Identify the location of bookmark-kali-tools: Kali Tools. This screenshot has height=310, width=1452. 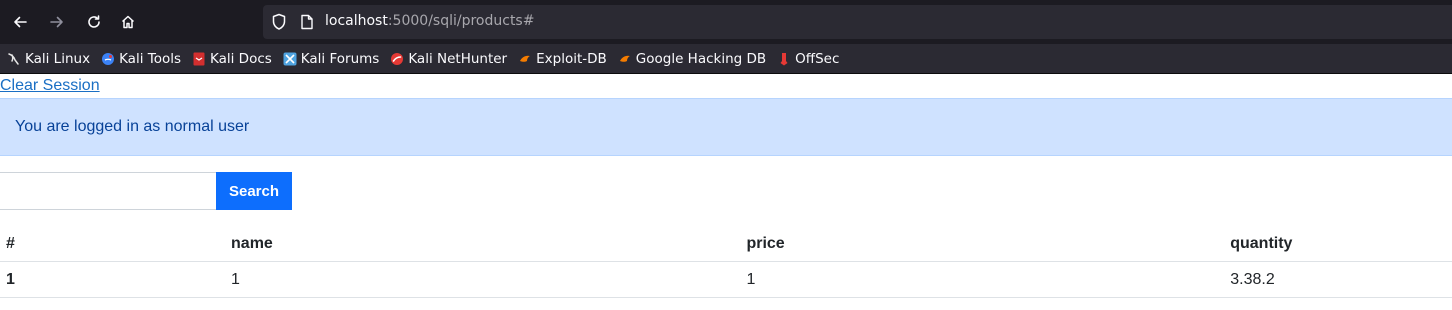
(141, 59).